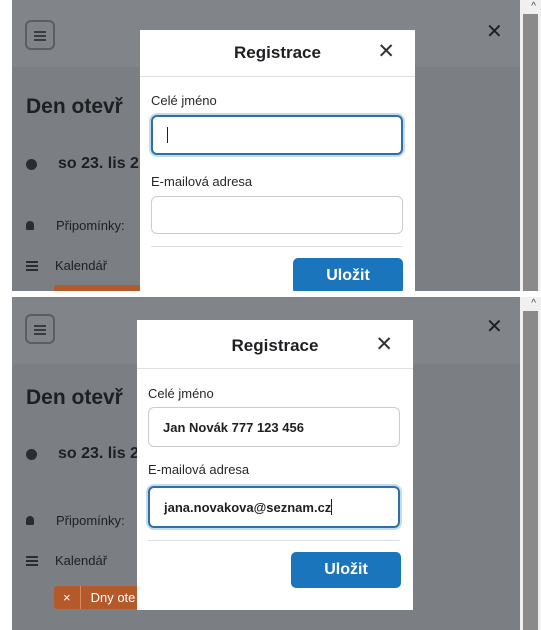  What do you see at coordinates (277, 135) in the screenshot?
I see `full-name-input` at bounding box center [277, 135].